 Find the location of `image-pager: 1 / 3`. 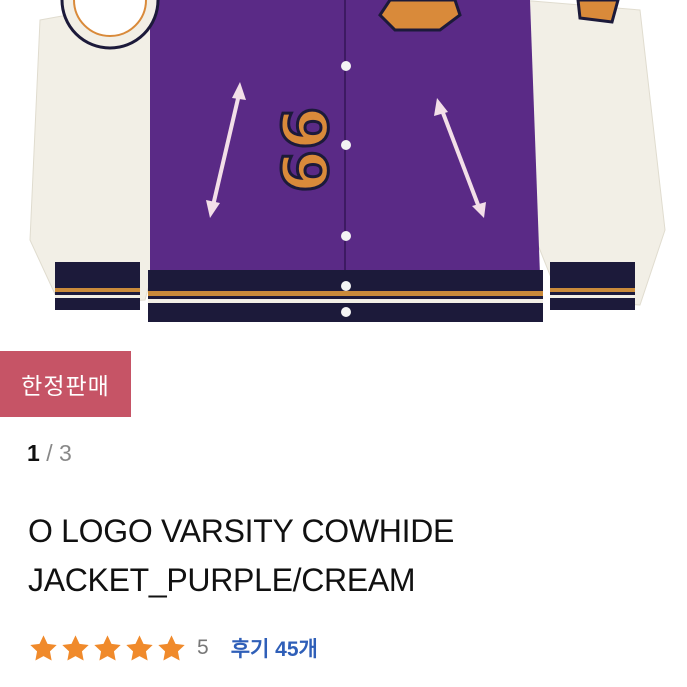

image-pager: 1 / 3 is located at coordinates (49, 453).